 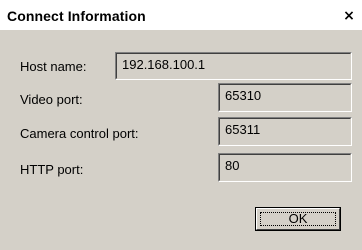 I want to click on title-bar: Connect Information ×, so click(x=181, y=15).